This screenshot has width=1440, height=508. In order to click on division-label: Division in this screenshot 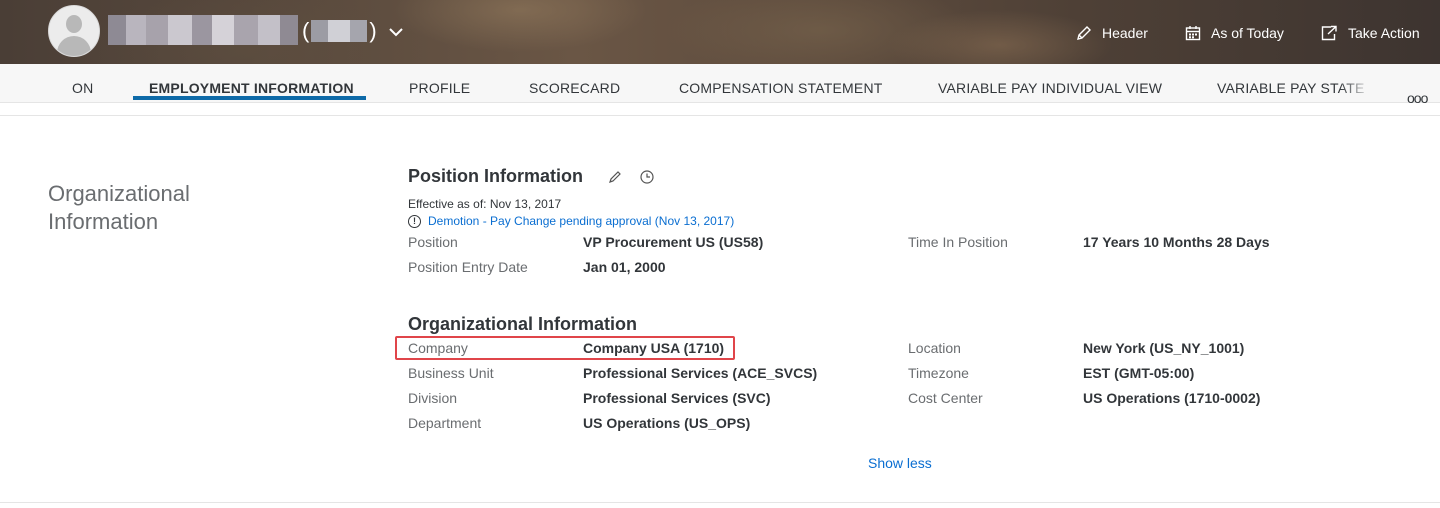, I will do `click(433, 398)`.